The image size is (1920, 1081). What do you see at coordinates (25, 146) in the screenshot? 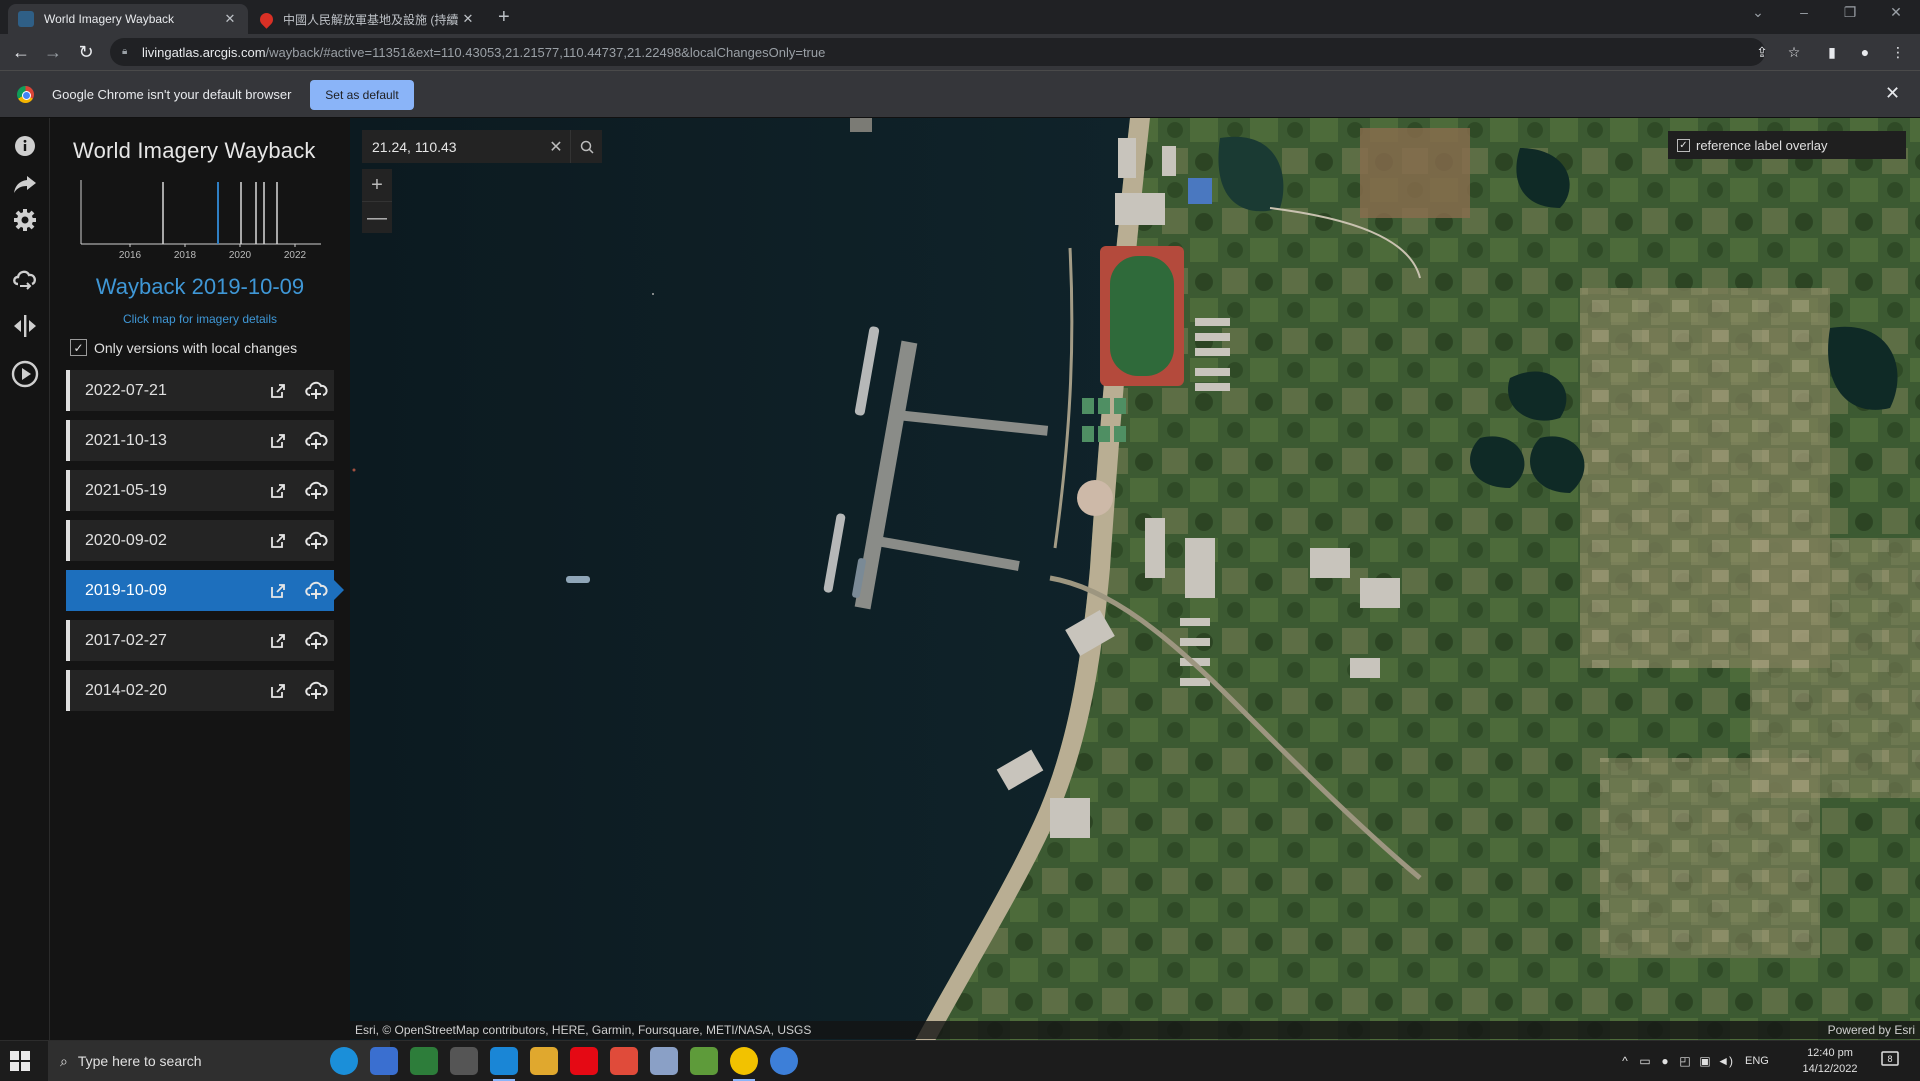
I see `info-icon` at bounding box center [25, 146].